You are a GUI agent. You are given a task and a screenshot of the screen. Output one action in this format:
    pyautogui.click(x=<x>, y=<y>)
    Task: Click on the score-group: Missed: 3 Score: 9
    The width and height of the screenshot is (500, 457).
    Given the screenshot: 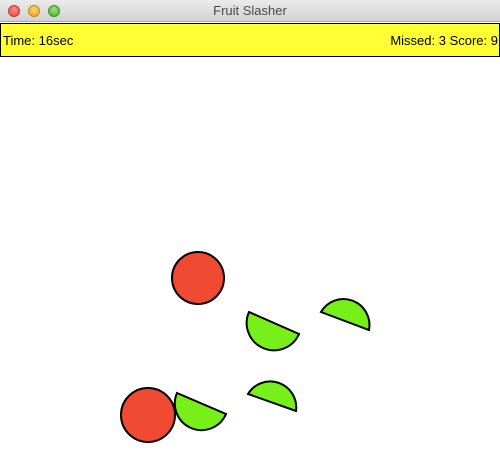 What is the action you would take?
    pyautogui.click(x=444, y=40)
    